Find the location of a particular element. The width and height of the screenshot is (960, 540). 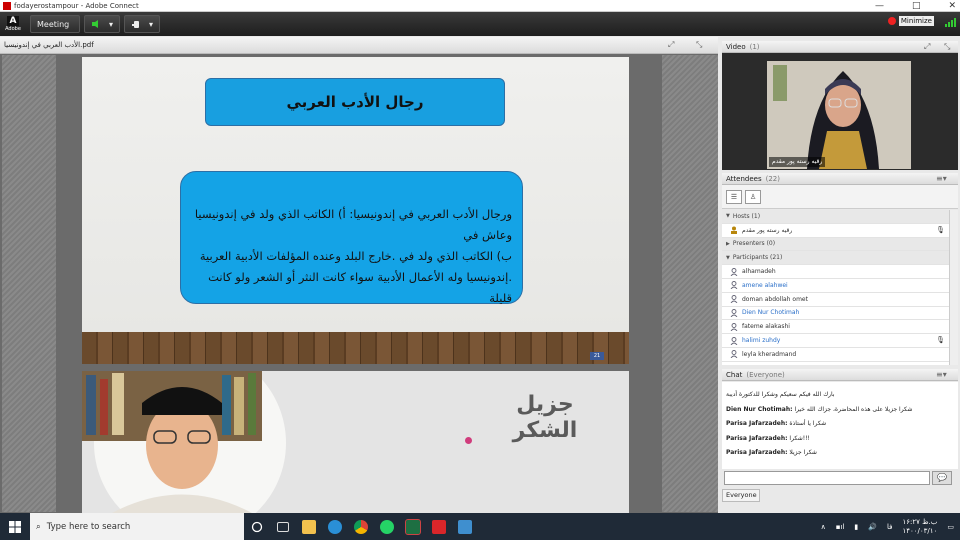

window-stack-icon is located at coordinates (283, 526).